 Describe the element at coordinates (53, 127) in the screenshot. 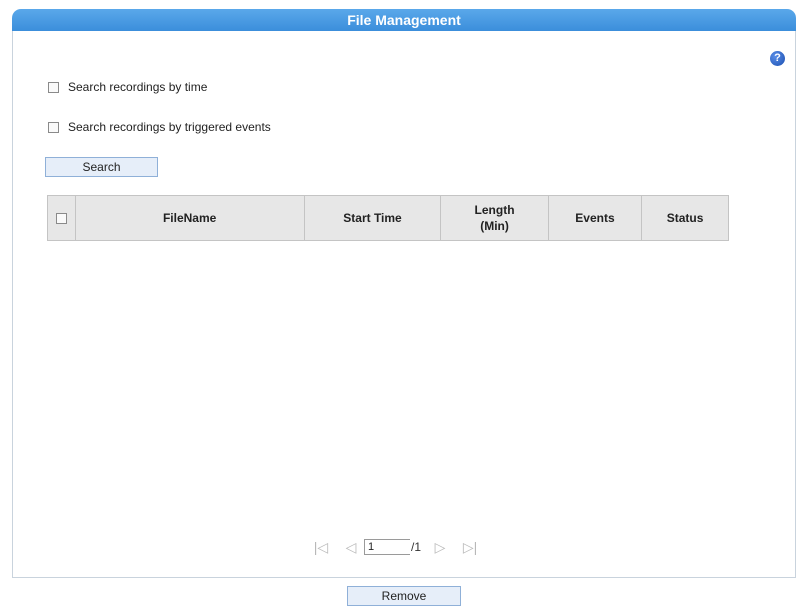

I see `search-by-events-checkbox` at that location.